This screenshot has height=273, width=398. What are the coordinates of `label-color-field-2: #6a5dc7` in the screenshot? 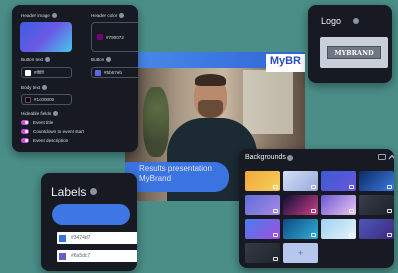 It's located at (97, 256).